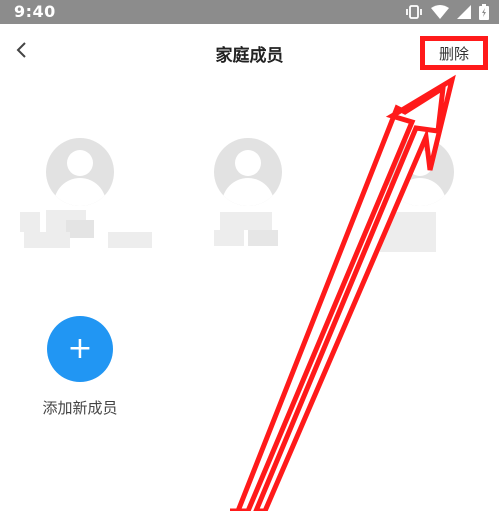  Describe the element at coordinates (80, 407) in the screenshot. I see `add-member-label: 添加新成员` at that location.